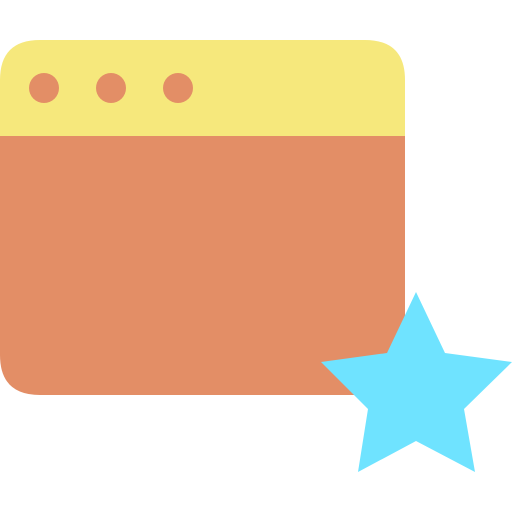  I want to click on window-title-bar, so click(202, 88).